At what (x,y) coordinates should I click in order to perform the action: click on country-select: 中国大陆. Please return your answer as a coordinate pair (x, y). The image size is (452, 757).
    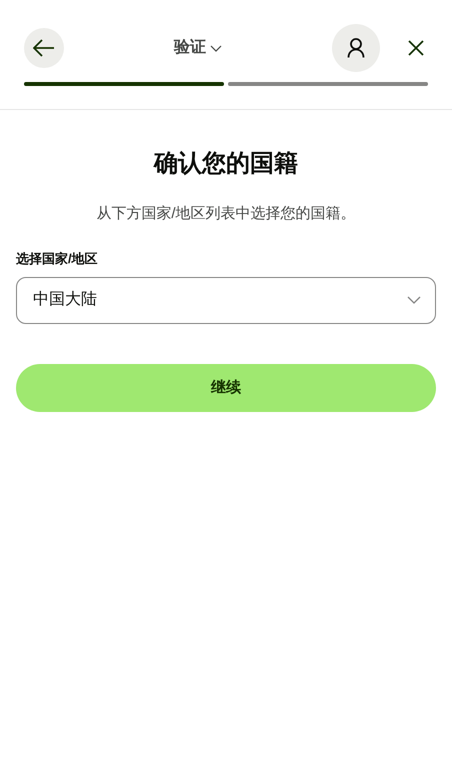
    Looking at the image, I should click on (226, 300).